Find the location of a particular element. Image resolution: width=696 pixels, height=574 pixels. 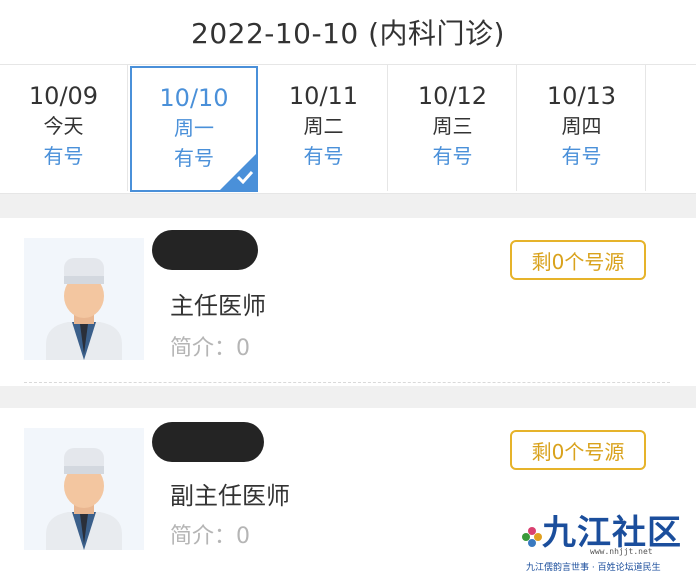

date-tab-1013: 10/13 周四 有号 is located at coordinates (582, 128).